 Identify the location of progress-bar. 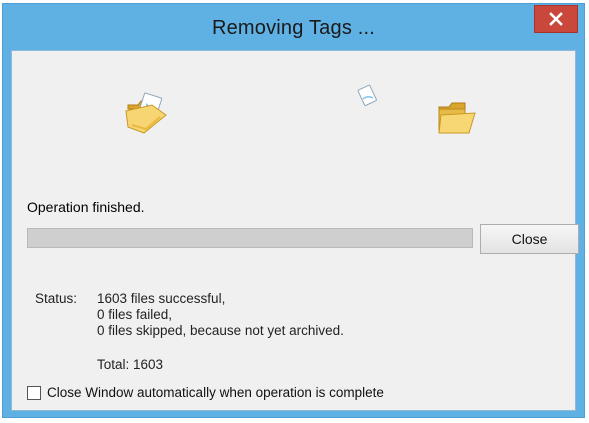
(250, 238).